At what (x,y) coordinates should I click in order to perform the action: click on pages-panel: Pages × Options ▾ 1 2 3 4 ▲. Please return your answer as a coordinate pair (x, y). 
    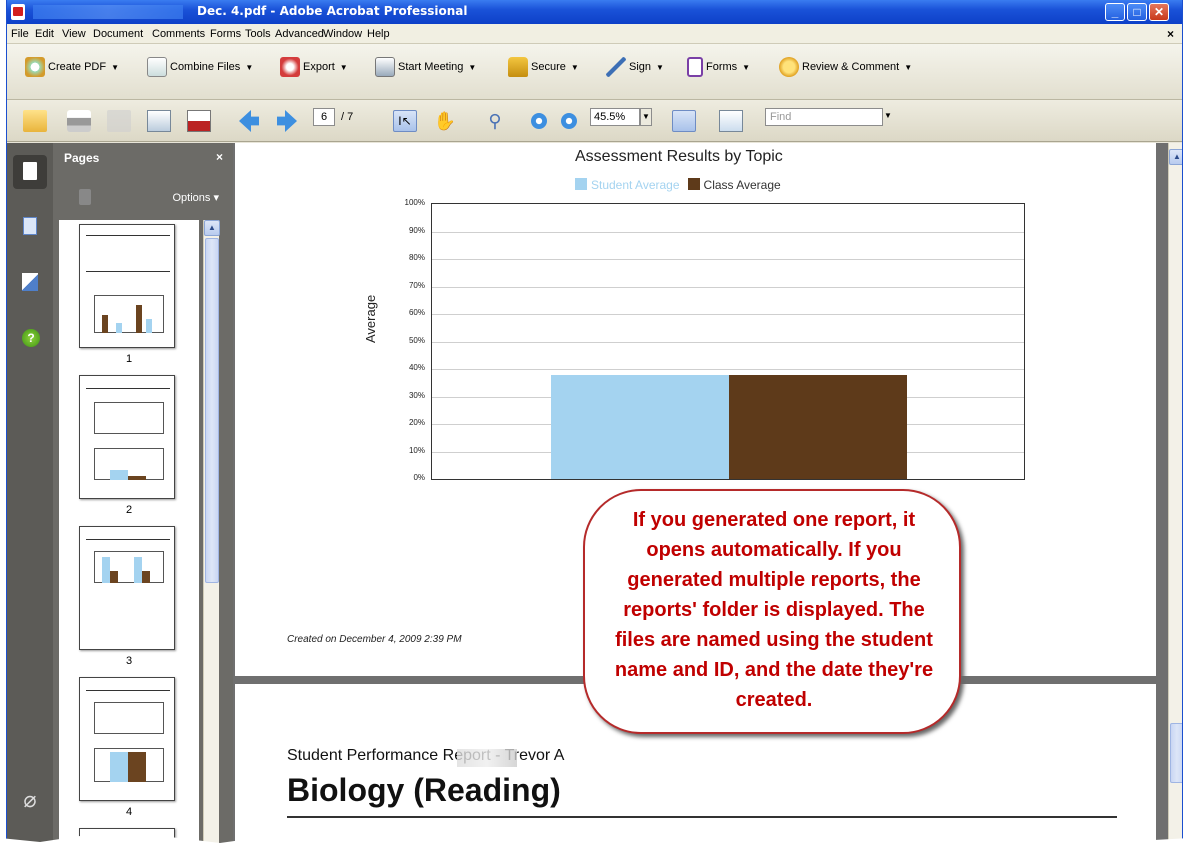
    Looking at the image, I should click on (143, 495).